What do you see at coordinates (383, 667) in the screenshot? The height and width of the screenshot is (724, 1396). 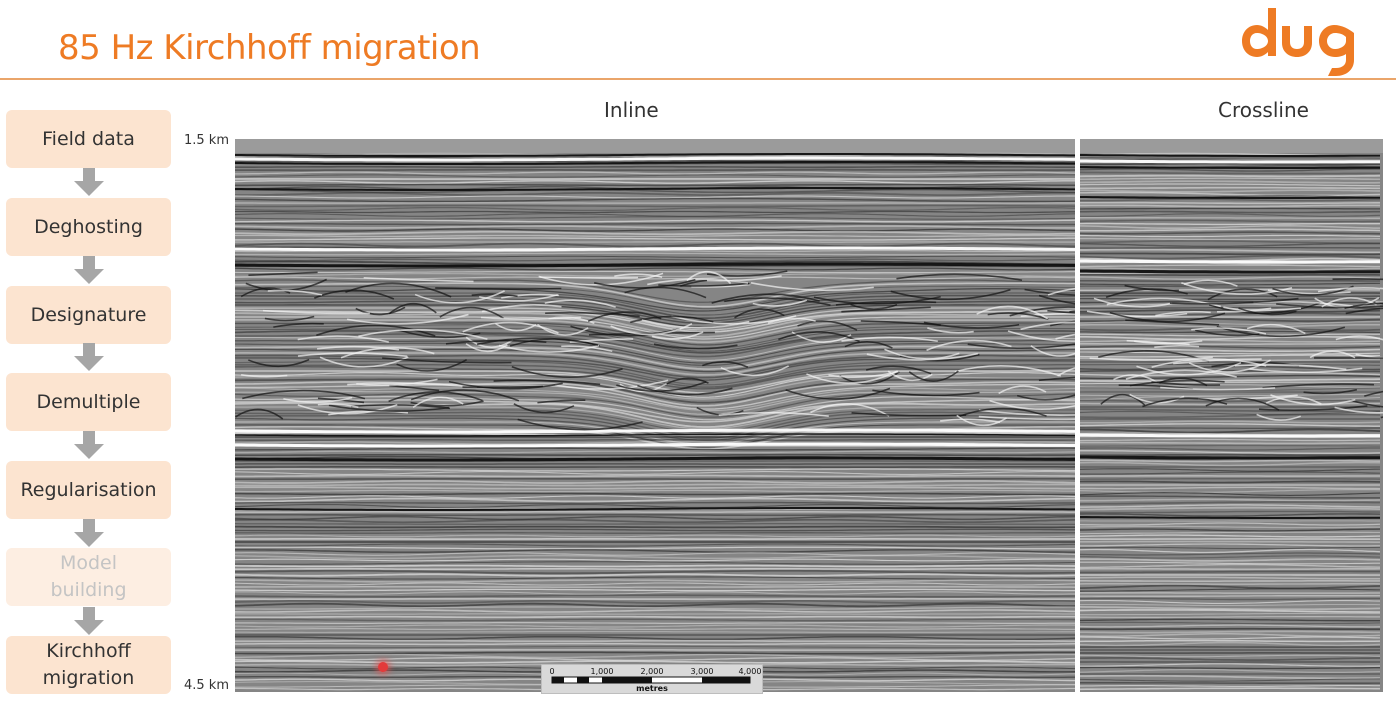 I see `pointer-highlight` at bounding box center [383, 667].